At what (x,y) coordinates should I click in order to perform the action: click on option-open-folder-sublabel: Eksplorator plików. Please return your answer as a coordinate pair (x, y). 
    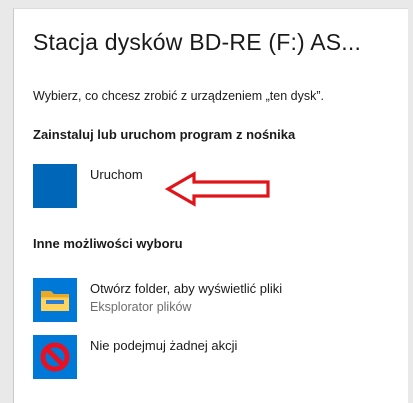
    Looking at the image, I should click on (141, 307).